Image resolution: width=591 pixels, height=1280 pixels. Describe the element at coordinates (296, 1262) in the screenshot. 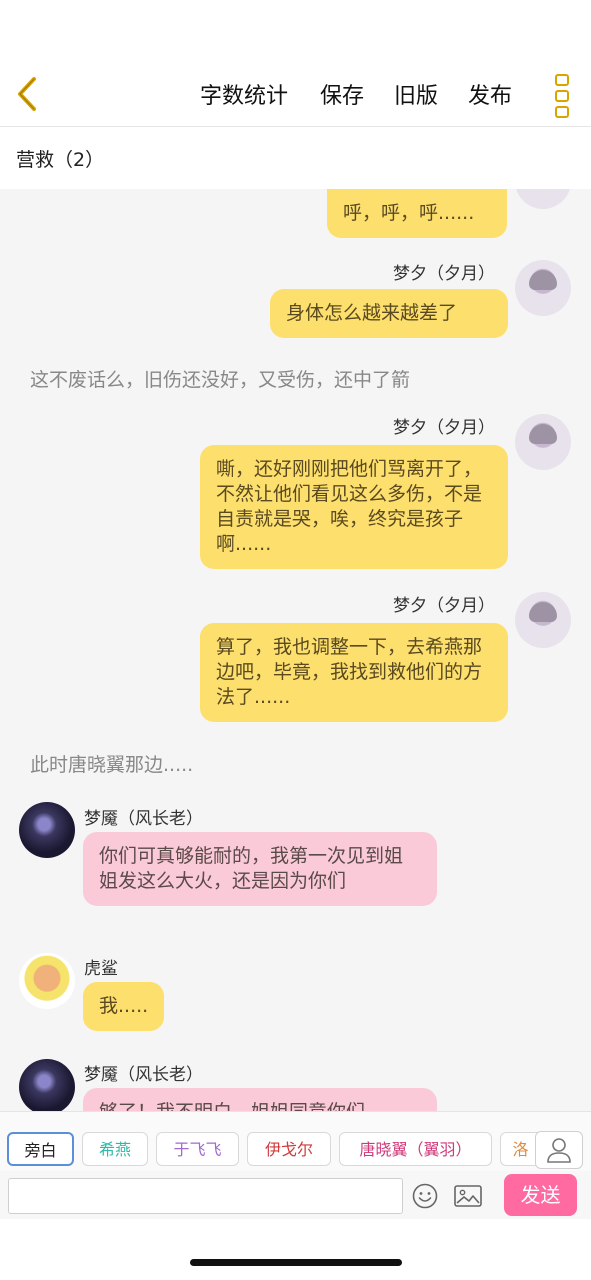

I see `home-indicator` at that location.